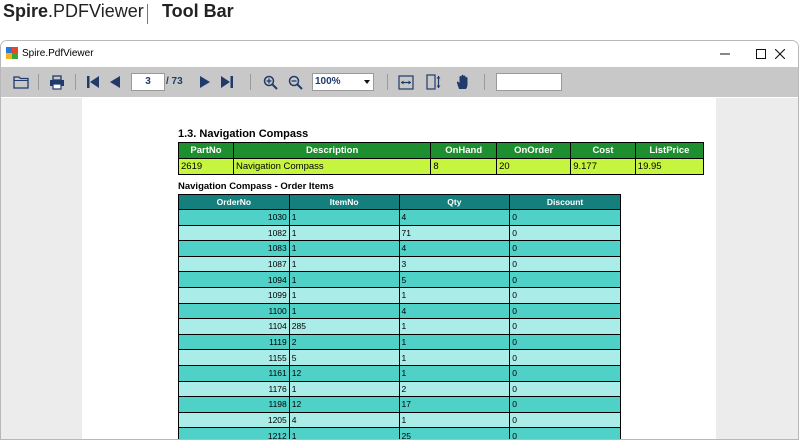 This screenshot has height=440, width=800. Describe the element at coordinates (206, 166) in the screenshot. I see `summary-cell: 2619` at that location.